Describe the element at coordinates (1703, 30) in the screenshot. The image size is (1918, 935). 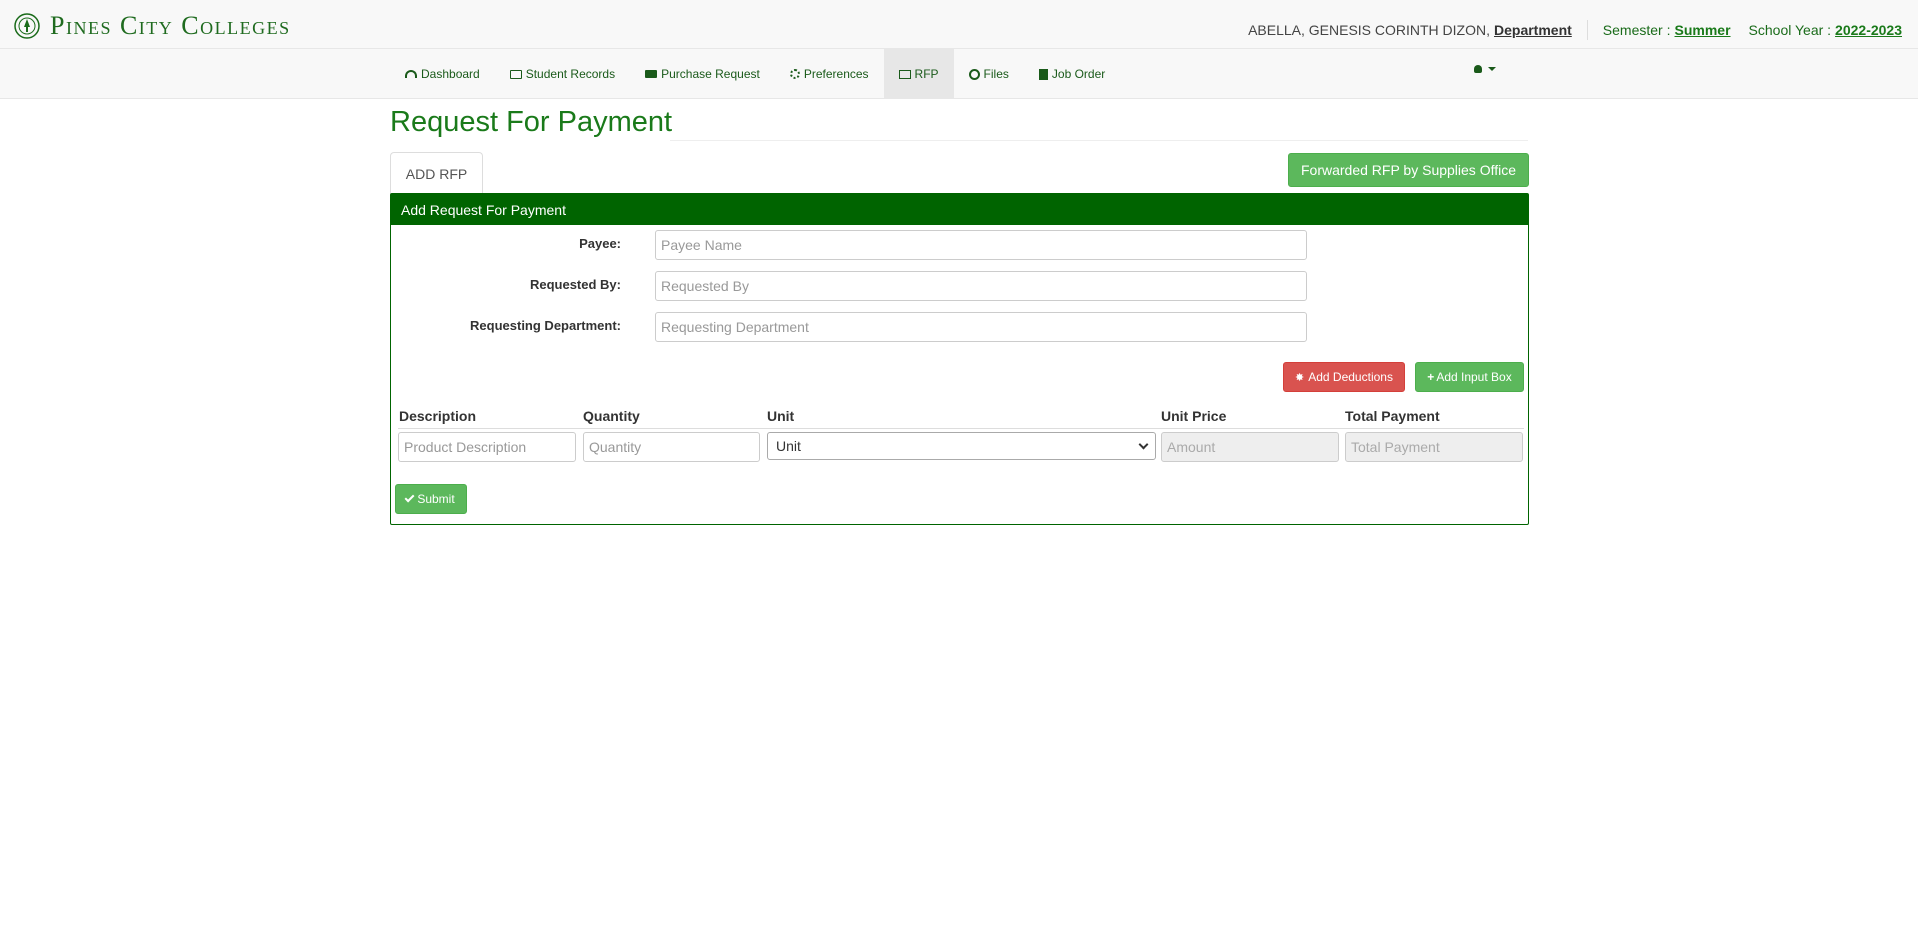
I see `semester-value: Summer` at that location.